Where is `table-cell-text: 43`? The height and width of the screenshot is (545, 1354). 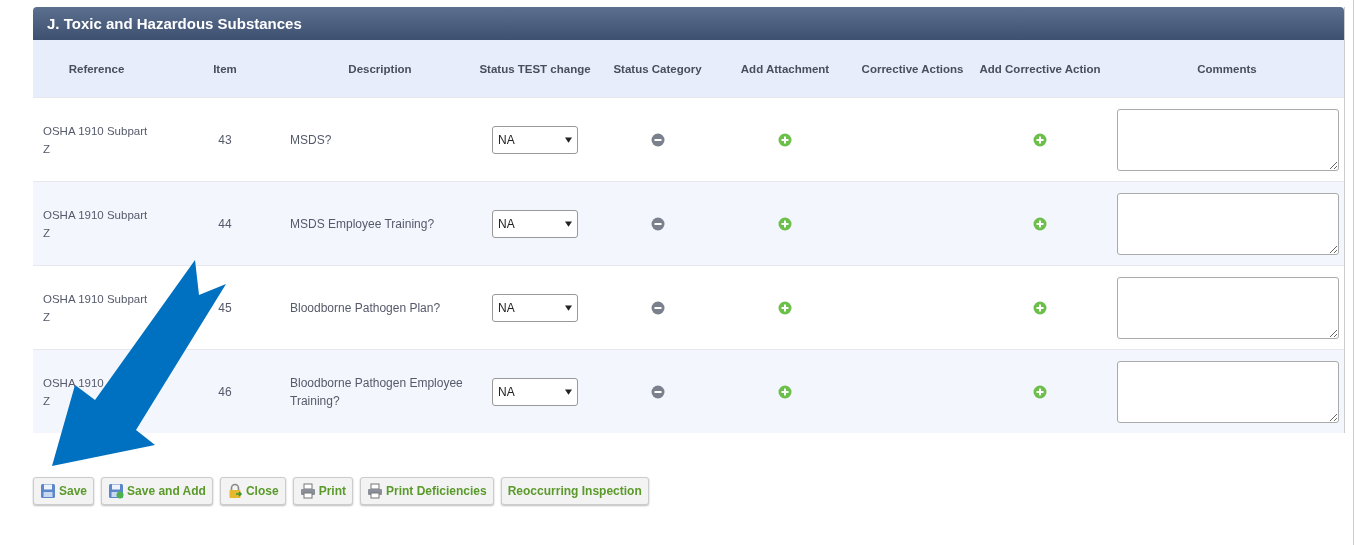 table-cell-text: 43 is located at coordinates (225, 140).